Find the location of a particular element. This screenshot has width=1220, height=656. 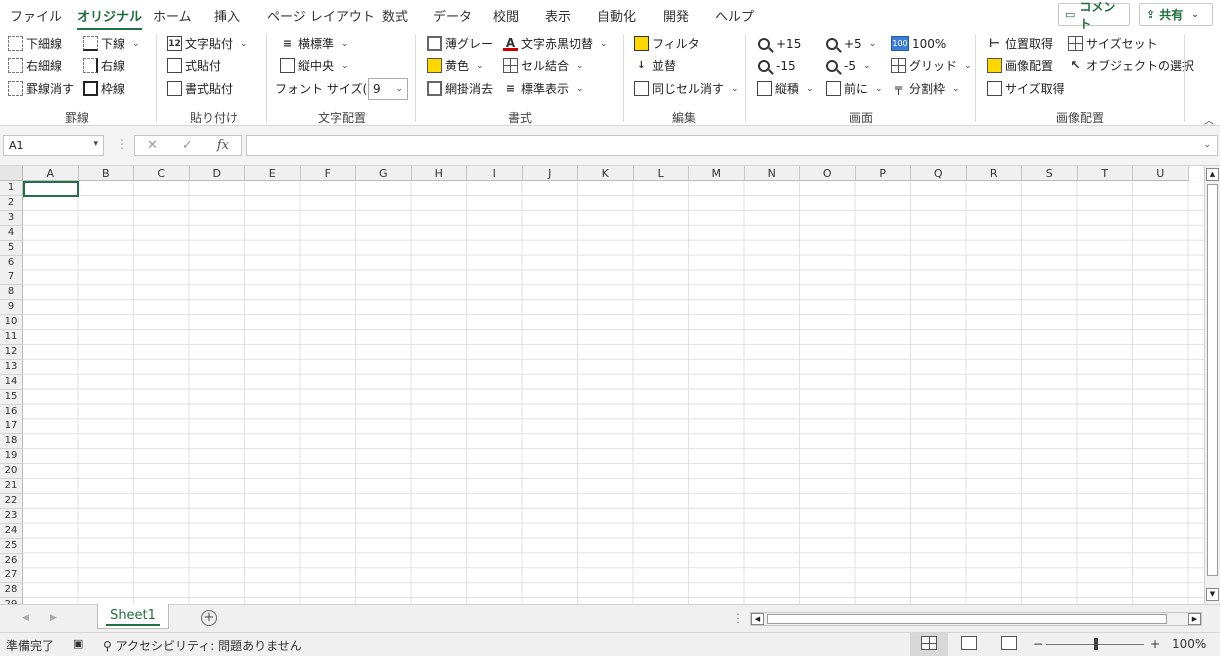

sheet-next-icon: ▶ is located at coordinates (53, 618).